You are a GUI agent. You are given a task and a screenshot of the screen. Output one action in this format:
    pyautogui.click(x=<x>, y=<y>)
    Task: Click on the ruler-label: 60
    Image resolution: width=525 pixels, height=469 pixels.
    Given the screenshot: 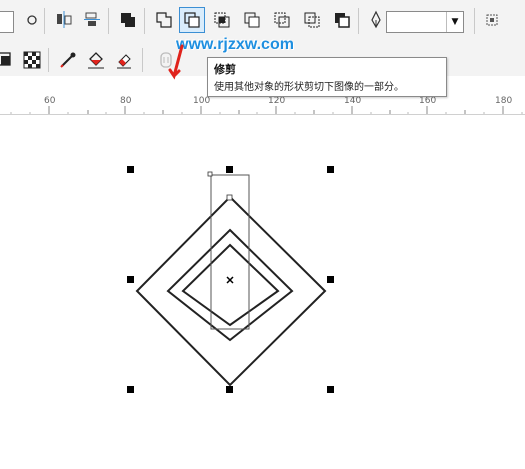 What is the action you would take?
    pyautogui.click(x=50, y=101)
    